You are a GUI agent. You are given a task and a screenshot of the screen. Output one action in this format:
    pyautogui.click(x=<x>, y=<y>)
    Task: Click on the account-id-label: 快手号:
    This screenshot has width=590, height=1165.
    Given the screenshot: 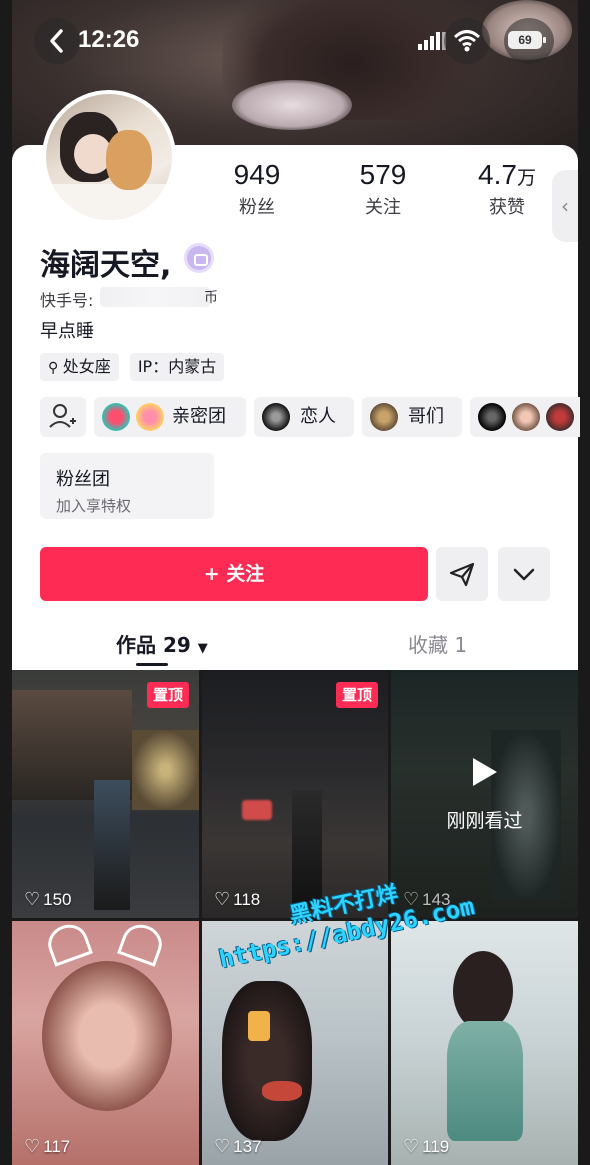 What is the action you would take?
    pyautogui.click(x=67, y=300)
    